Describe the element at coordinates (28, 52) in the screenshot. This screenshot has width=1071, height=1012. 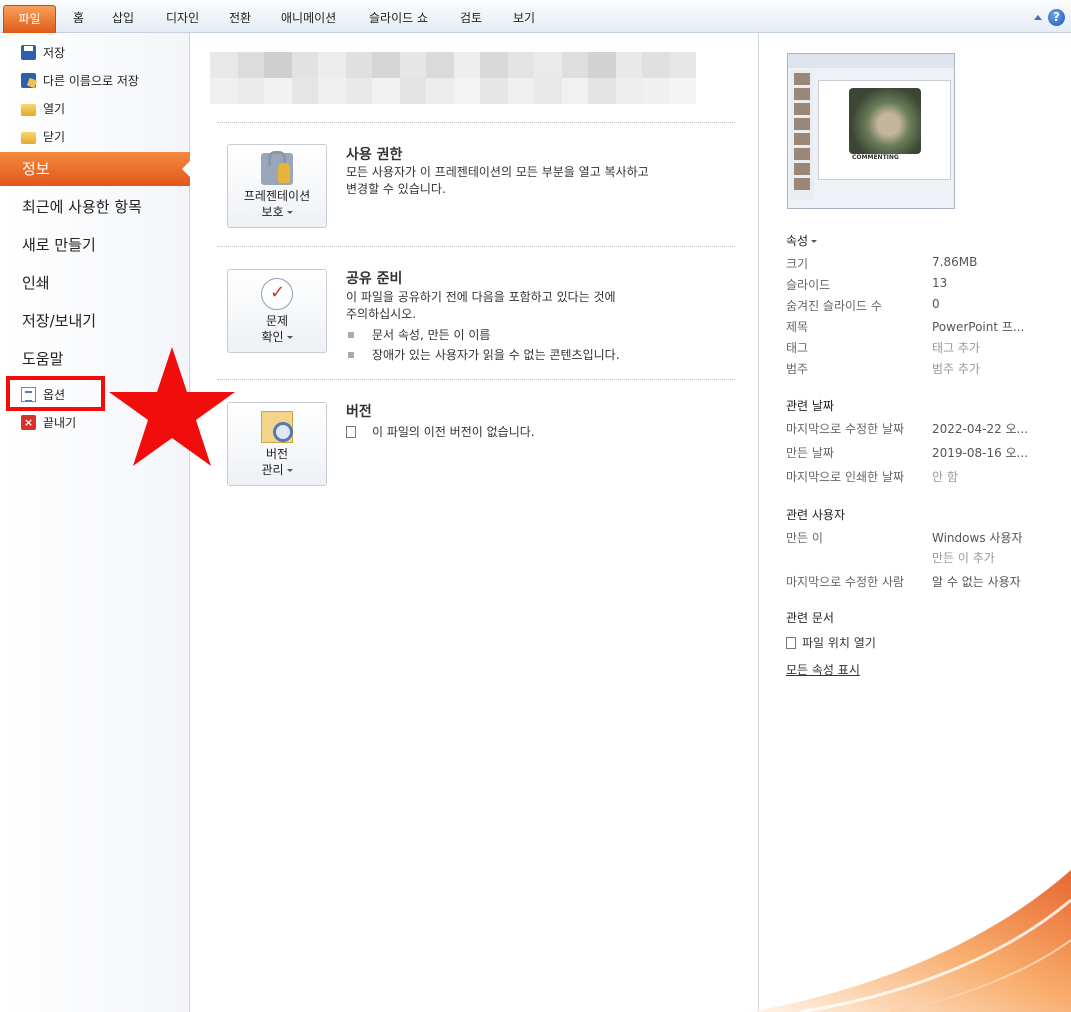
I see `save-icon` at that location.